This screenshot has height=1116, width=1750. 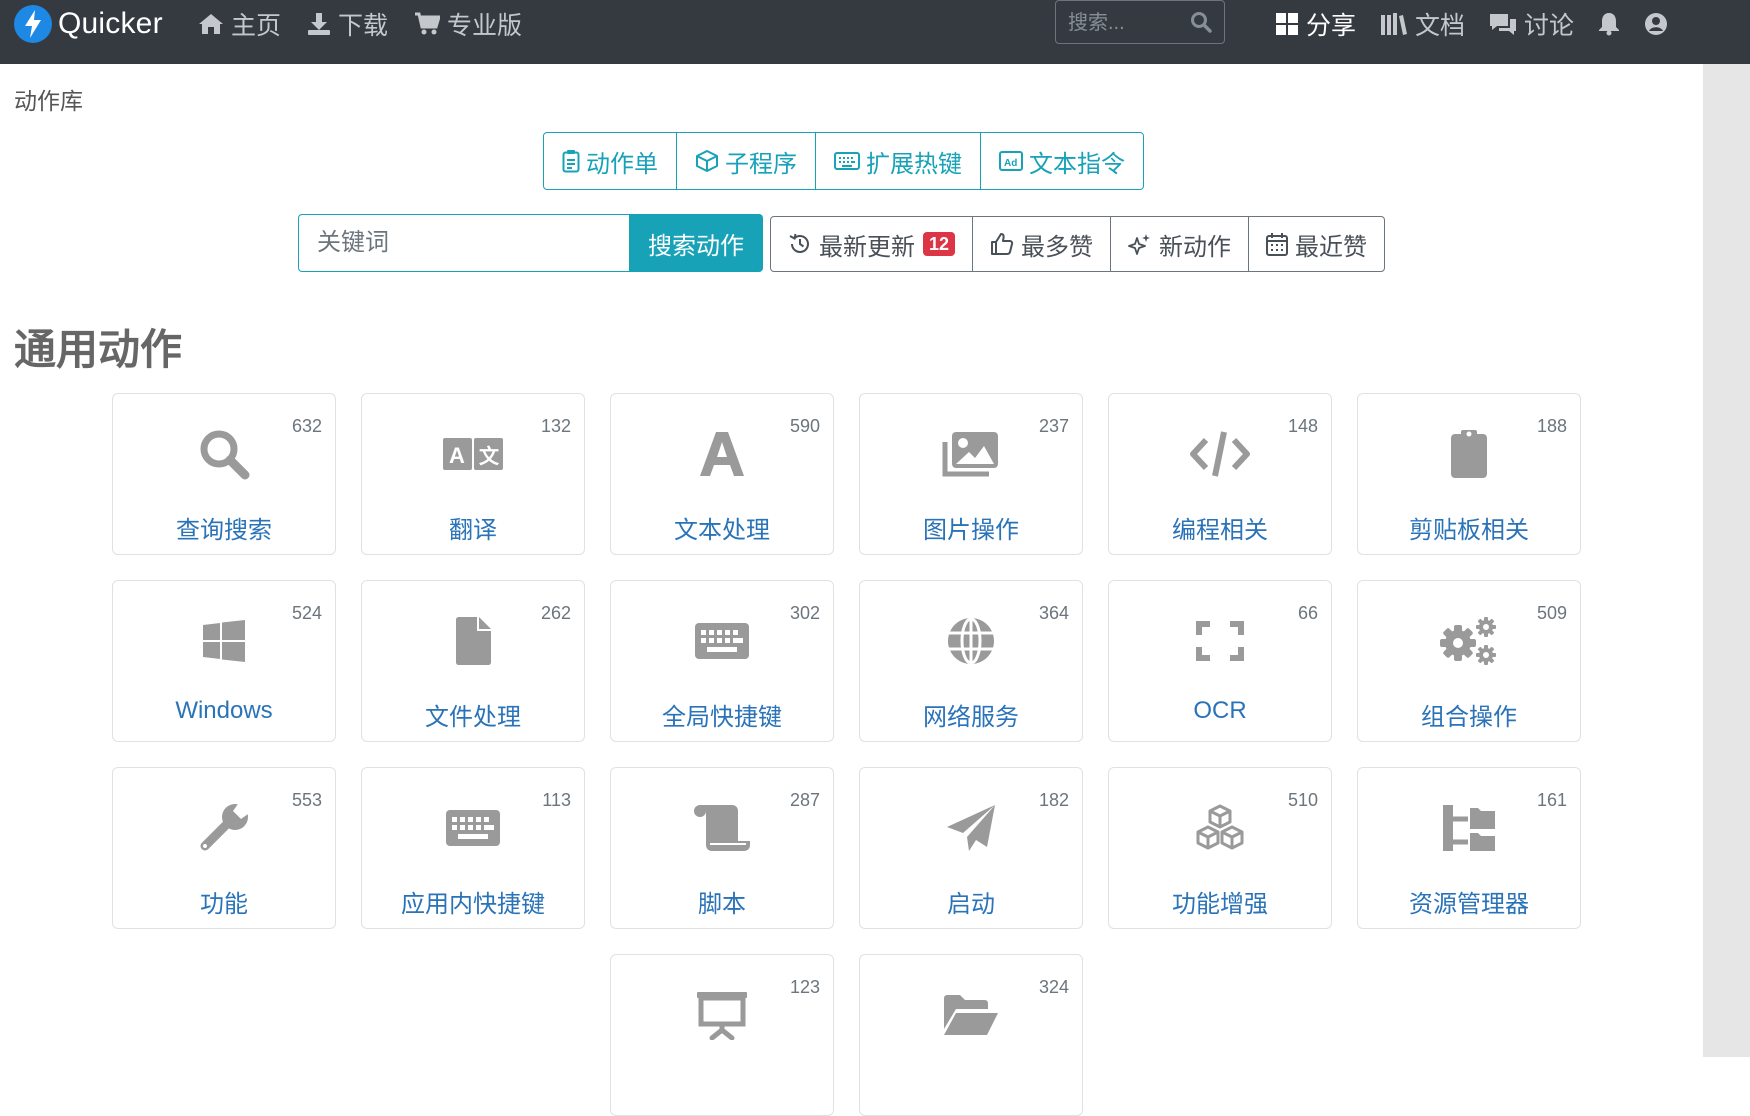 What do you see at coordinates (1277, 244) in the screenshot?
I see `calendar-icon` at bounding box center [1277, 244].